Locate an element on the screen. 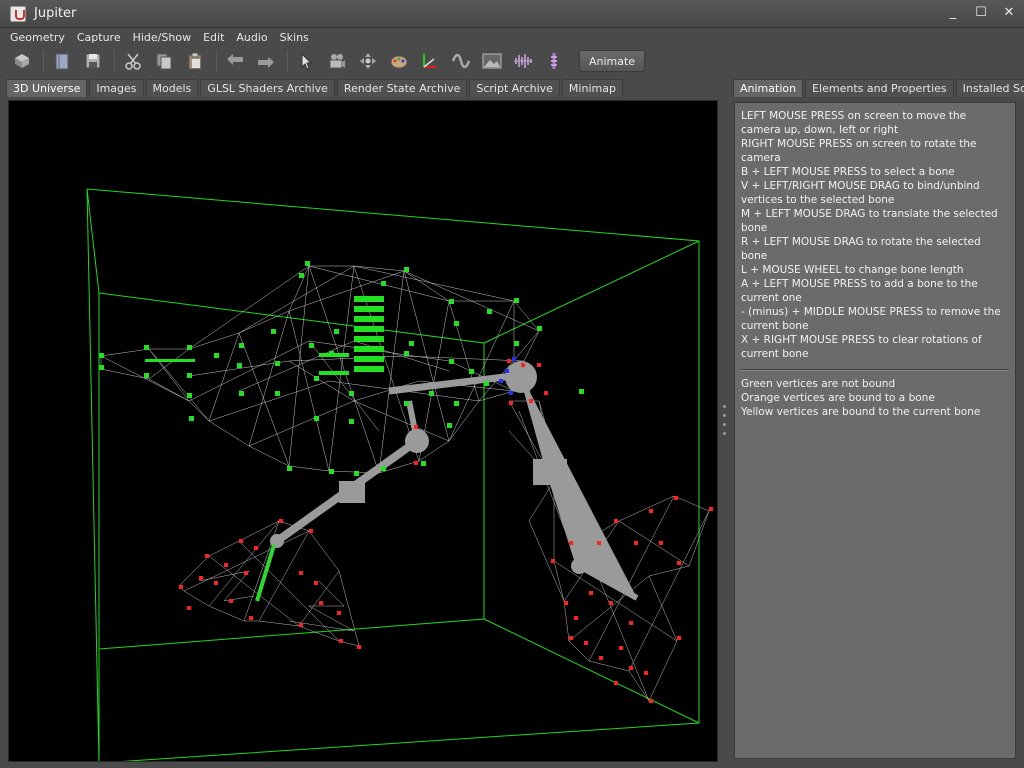  tab-models: Models is located at coordinates (172, 88).